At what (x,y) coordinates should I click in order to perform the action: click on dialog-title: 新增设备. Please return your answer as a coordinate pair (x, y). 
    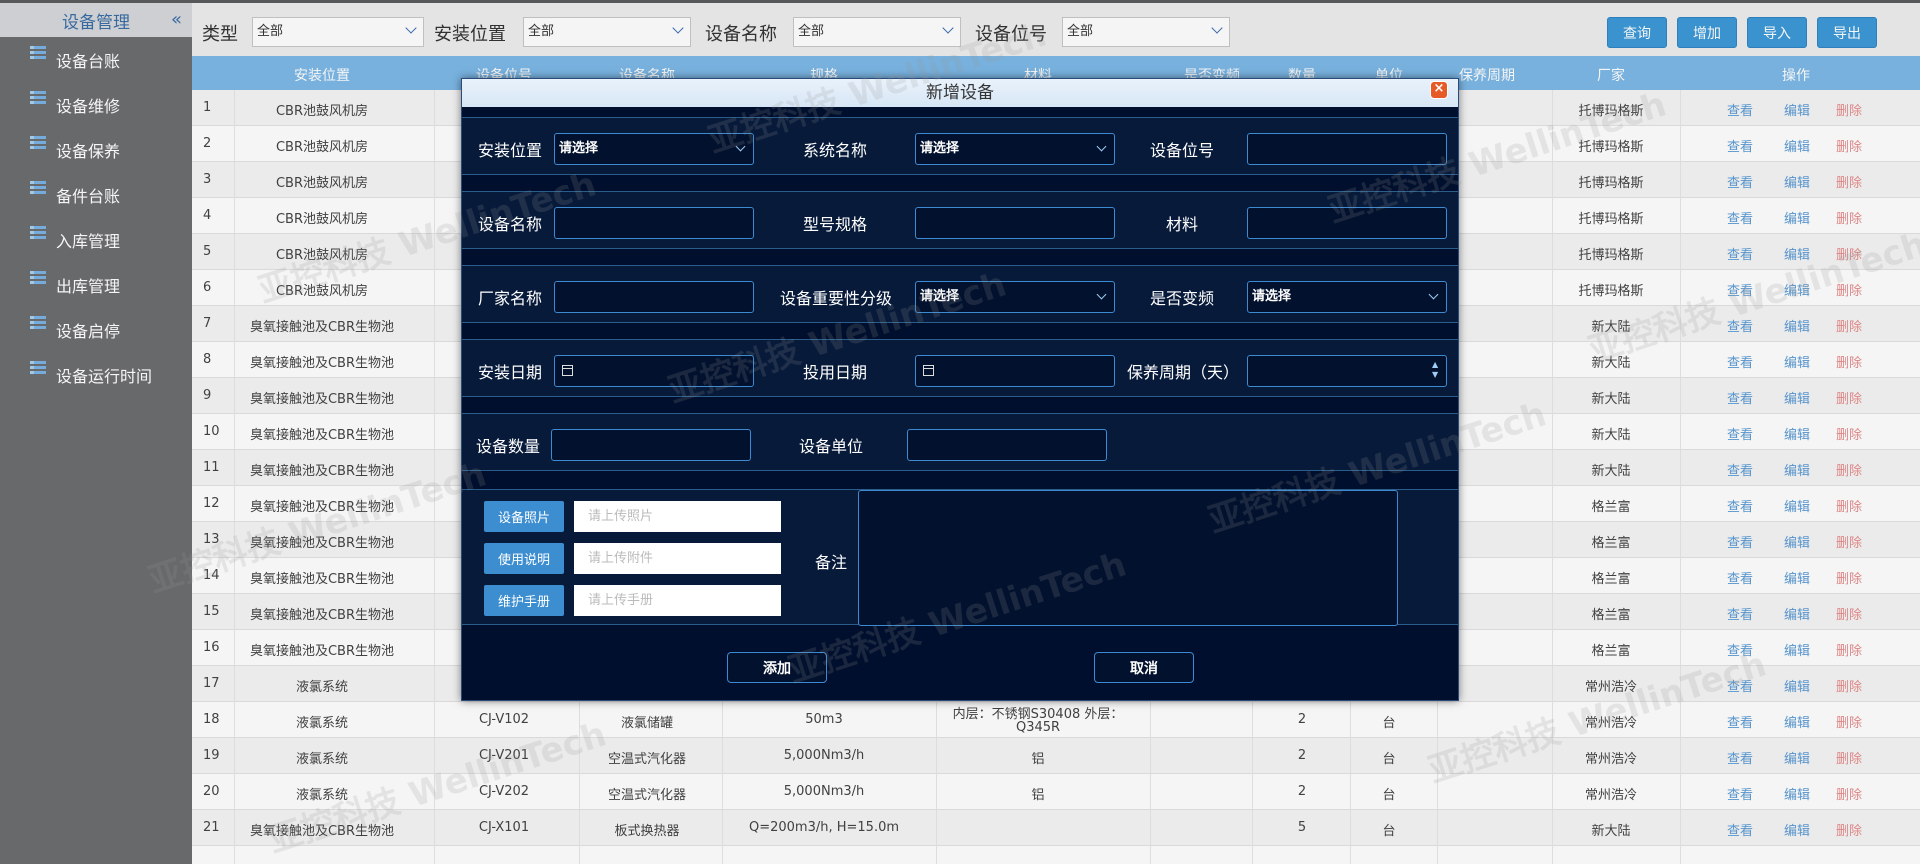
    Looking at the image, I should click on (960, 93).